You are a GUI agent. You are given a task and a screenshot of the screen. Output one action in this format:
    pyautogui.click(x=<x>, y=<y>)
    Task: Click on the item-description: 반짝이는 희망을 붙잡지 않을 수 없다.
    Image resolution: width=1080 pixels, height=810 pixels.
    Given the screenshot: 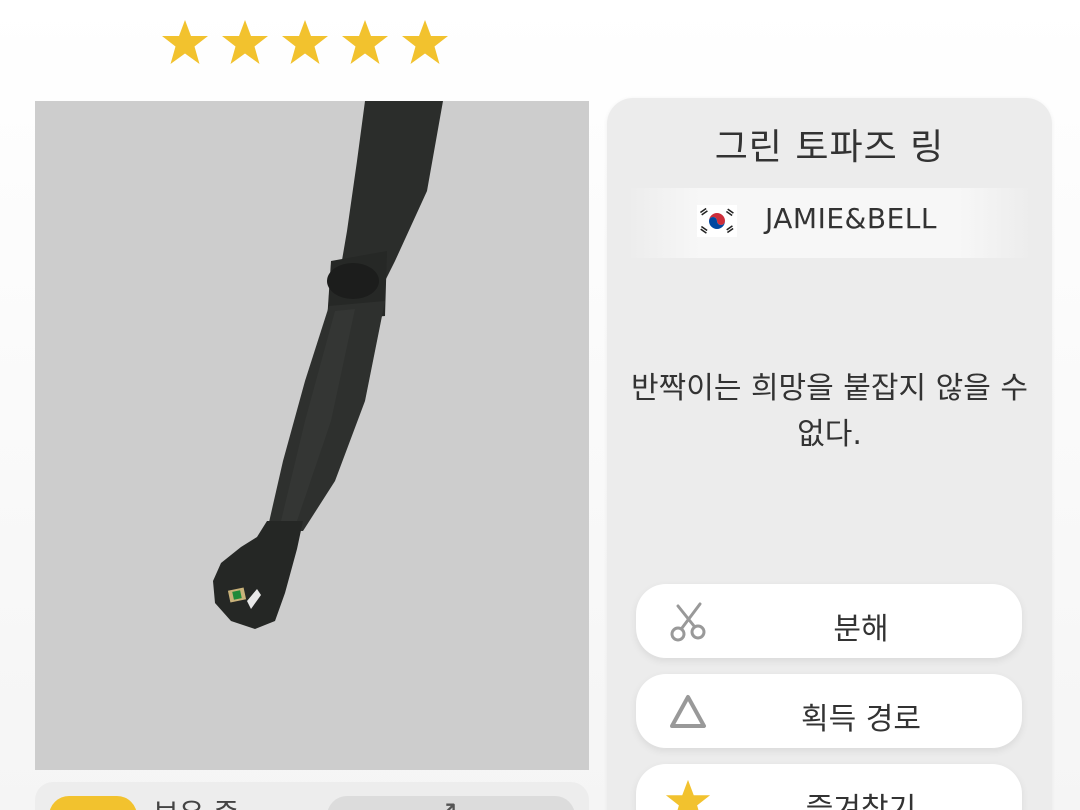 What is the action you would take?
    pyautogui.click(x=829, y=411)
    